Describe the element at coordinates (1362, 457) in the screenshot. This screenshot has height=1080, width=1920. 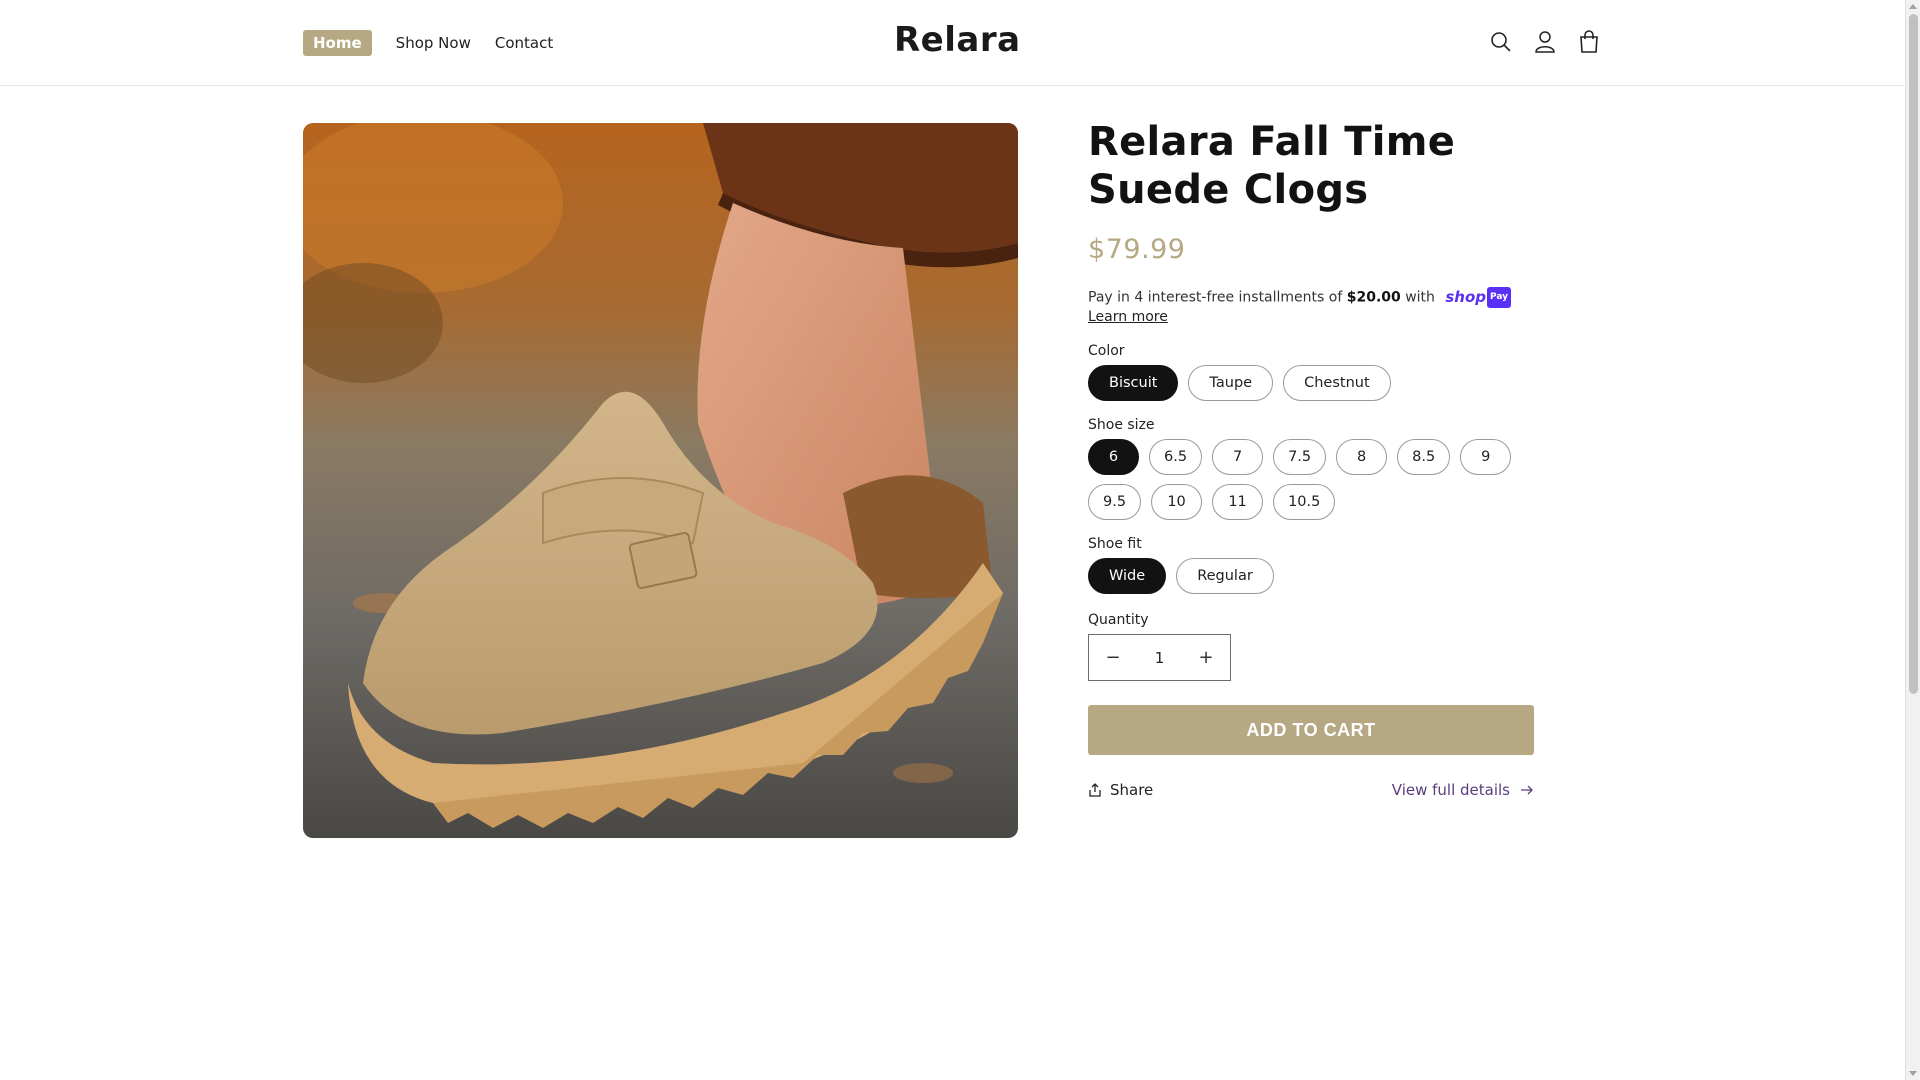
I see `size-option-8: 8` at that location.